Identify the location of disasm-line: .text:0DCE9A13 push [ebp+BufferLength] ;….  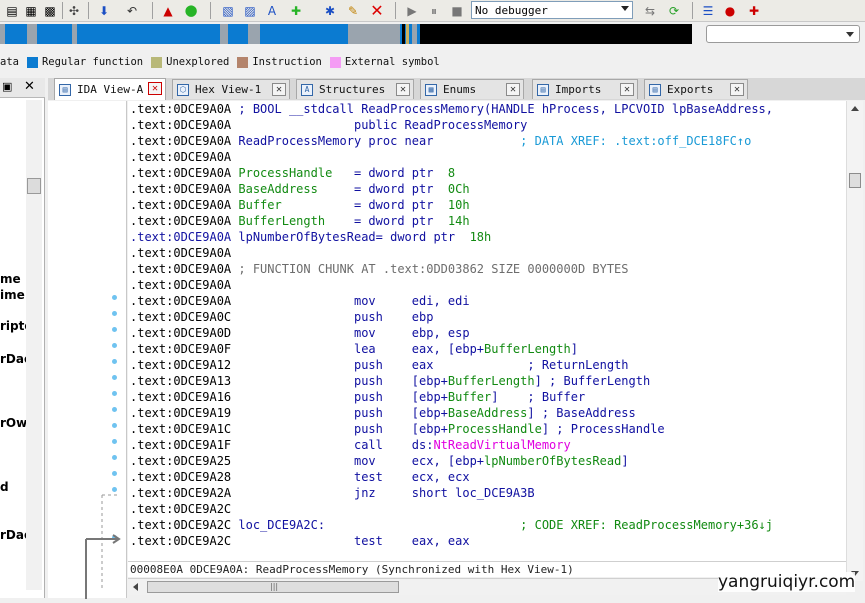
(390, 381).